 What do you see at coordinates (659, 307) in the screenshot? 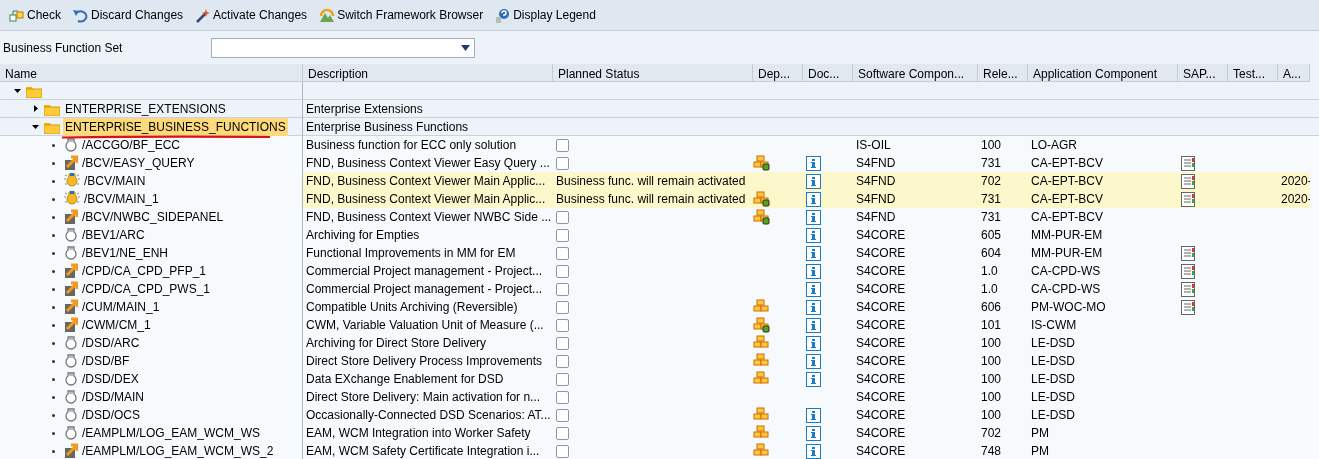
I see `function-row: /CUM/MAIN_1 Compatible Units Archiving (Reversible) S4CORE 606 PM-WOC-MO` at bounding box center [659, 307].